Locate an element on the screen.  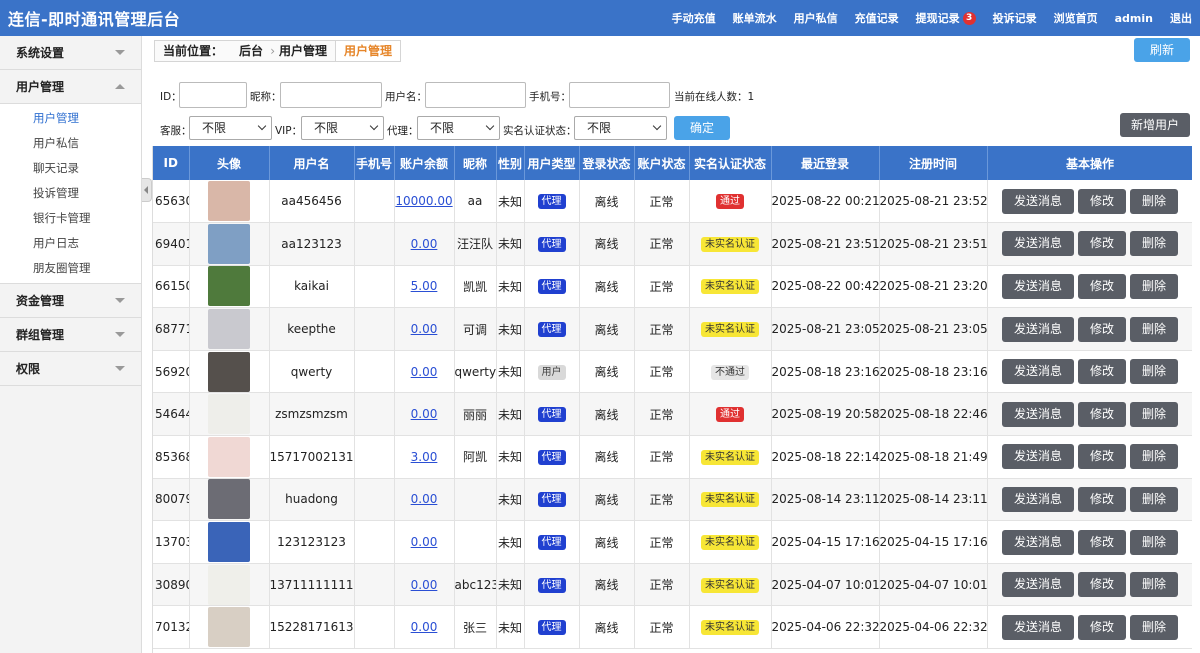
cell-last-login: 2025-08-14 23:11 is located at coordinates (825, 500).